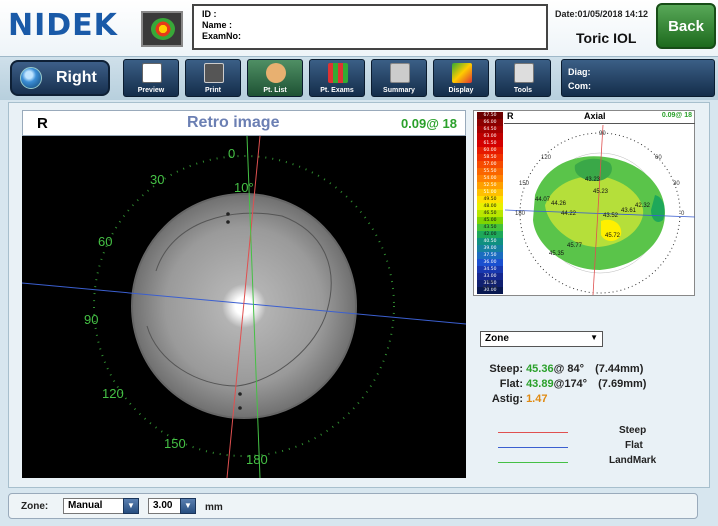  What do you see at coordinates (91, 319) in the screenshot?
I see `protractor-label-90: 90` at bounding box center [91, 319].